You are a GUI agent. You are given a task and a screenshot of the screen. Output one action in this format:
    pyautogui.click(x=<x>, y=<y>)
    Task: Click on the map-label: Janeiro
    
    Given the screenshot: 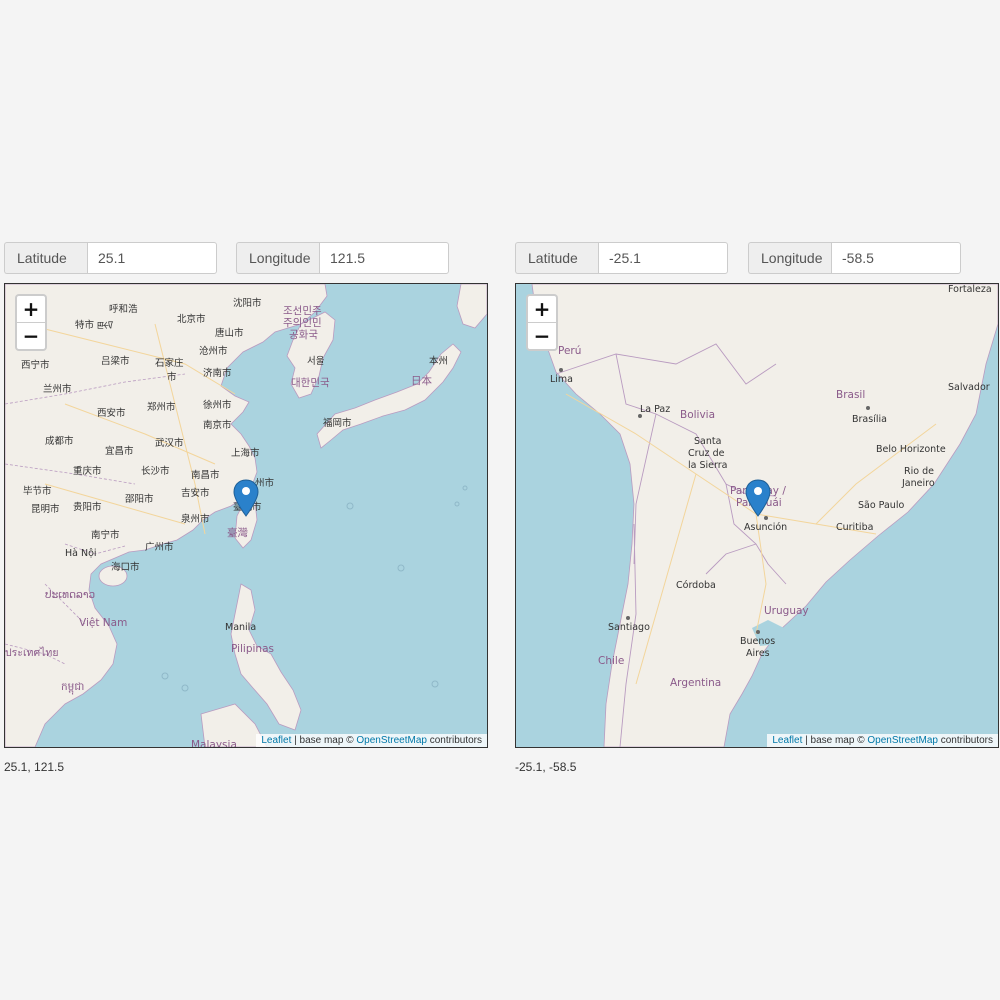 What is the action you would take?
    pyautogui.click(x=918, y=483)
    